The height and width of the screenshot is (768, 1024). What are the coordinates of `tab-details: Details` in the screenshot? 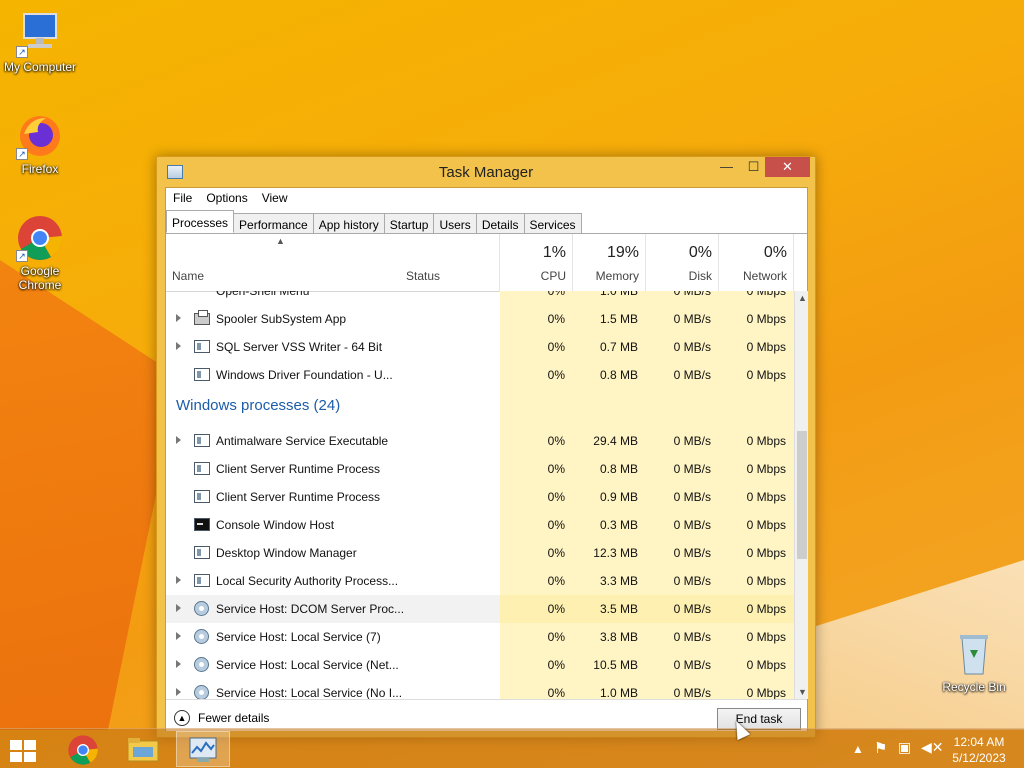 It's located at (500, 223).